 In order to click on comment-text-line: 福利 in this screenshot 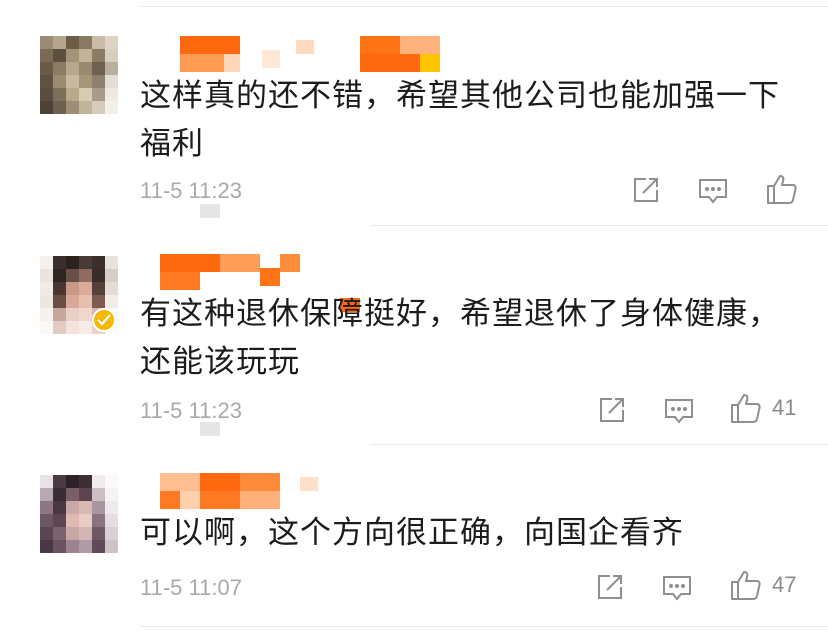, I will do `click(172, 144)`.